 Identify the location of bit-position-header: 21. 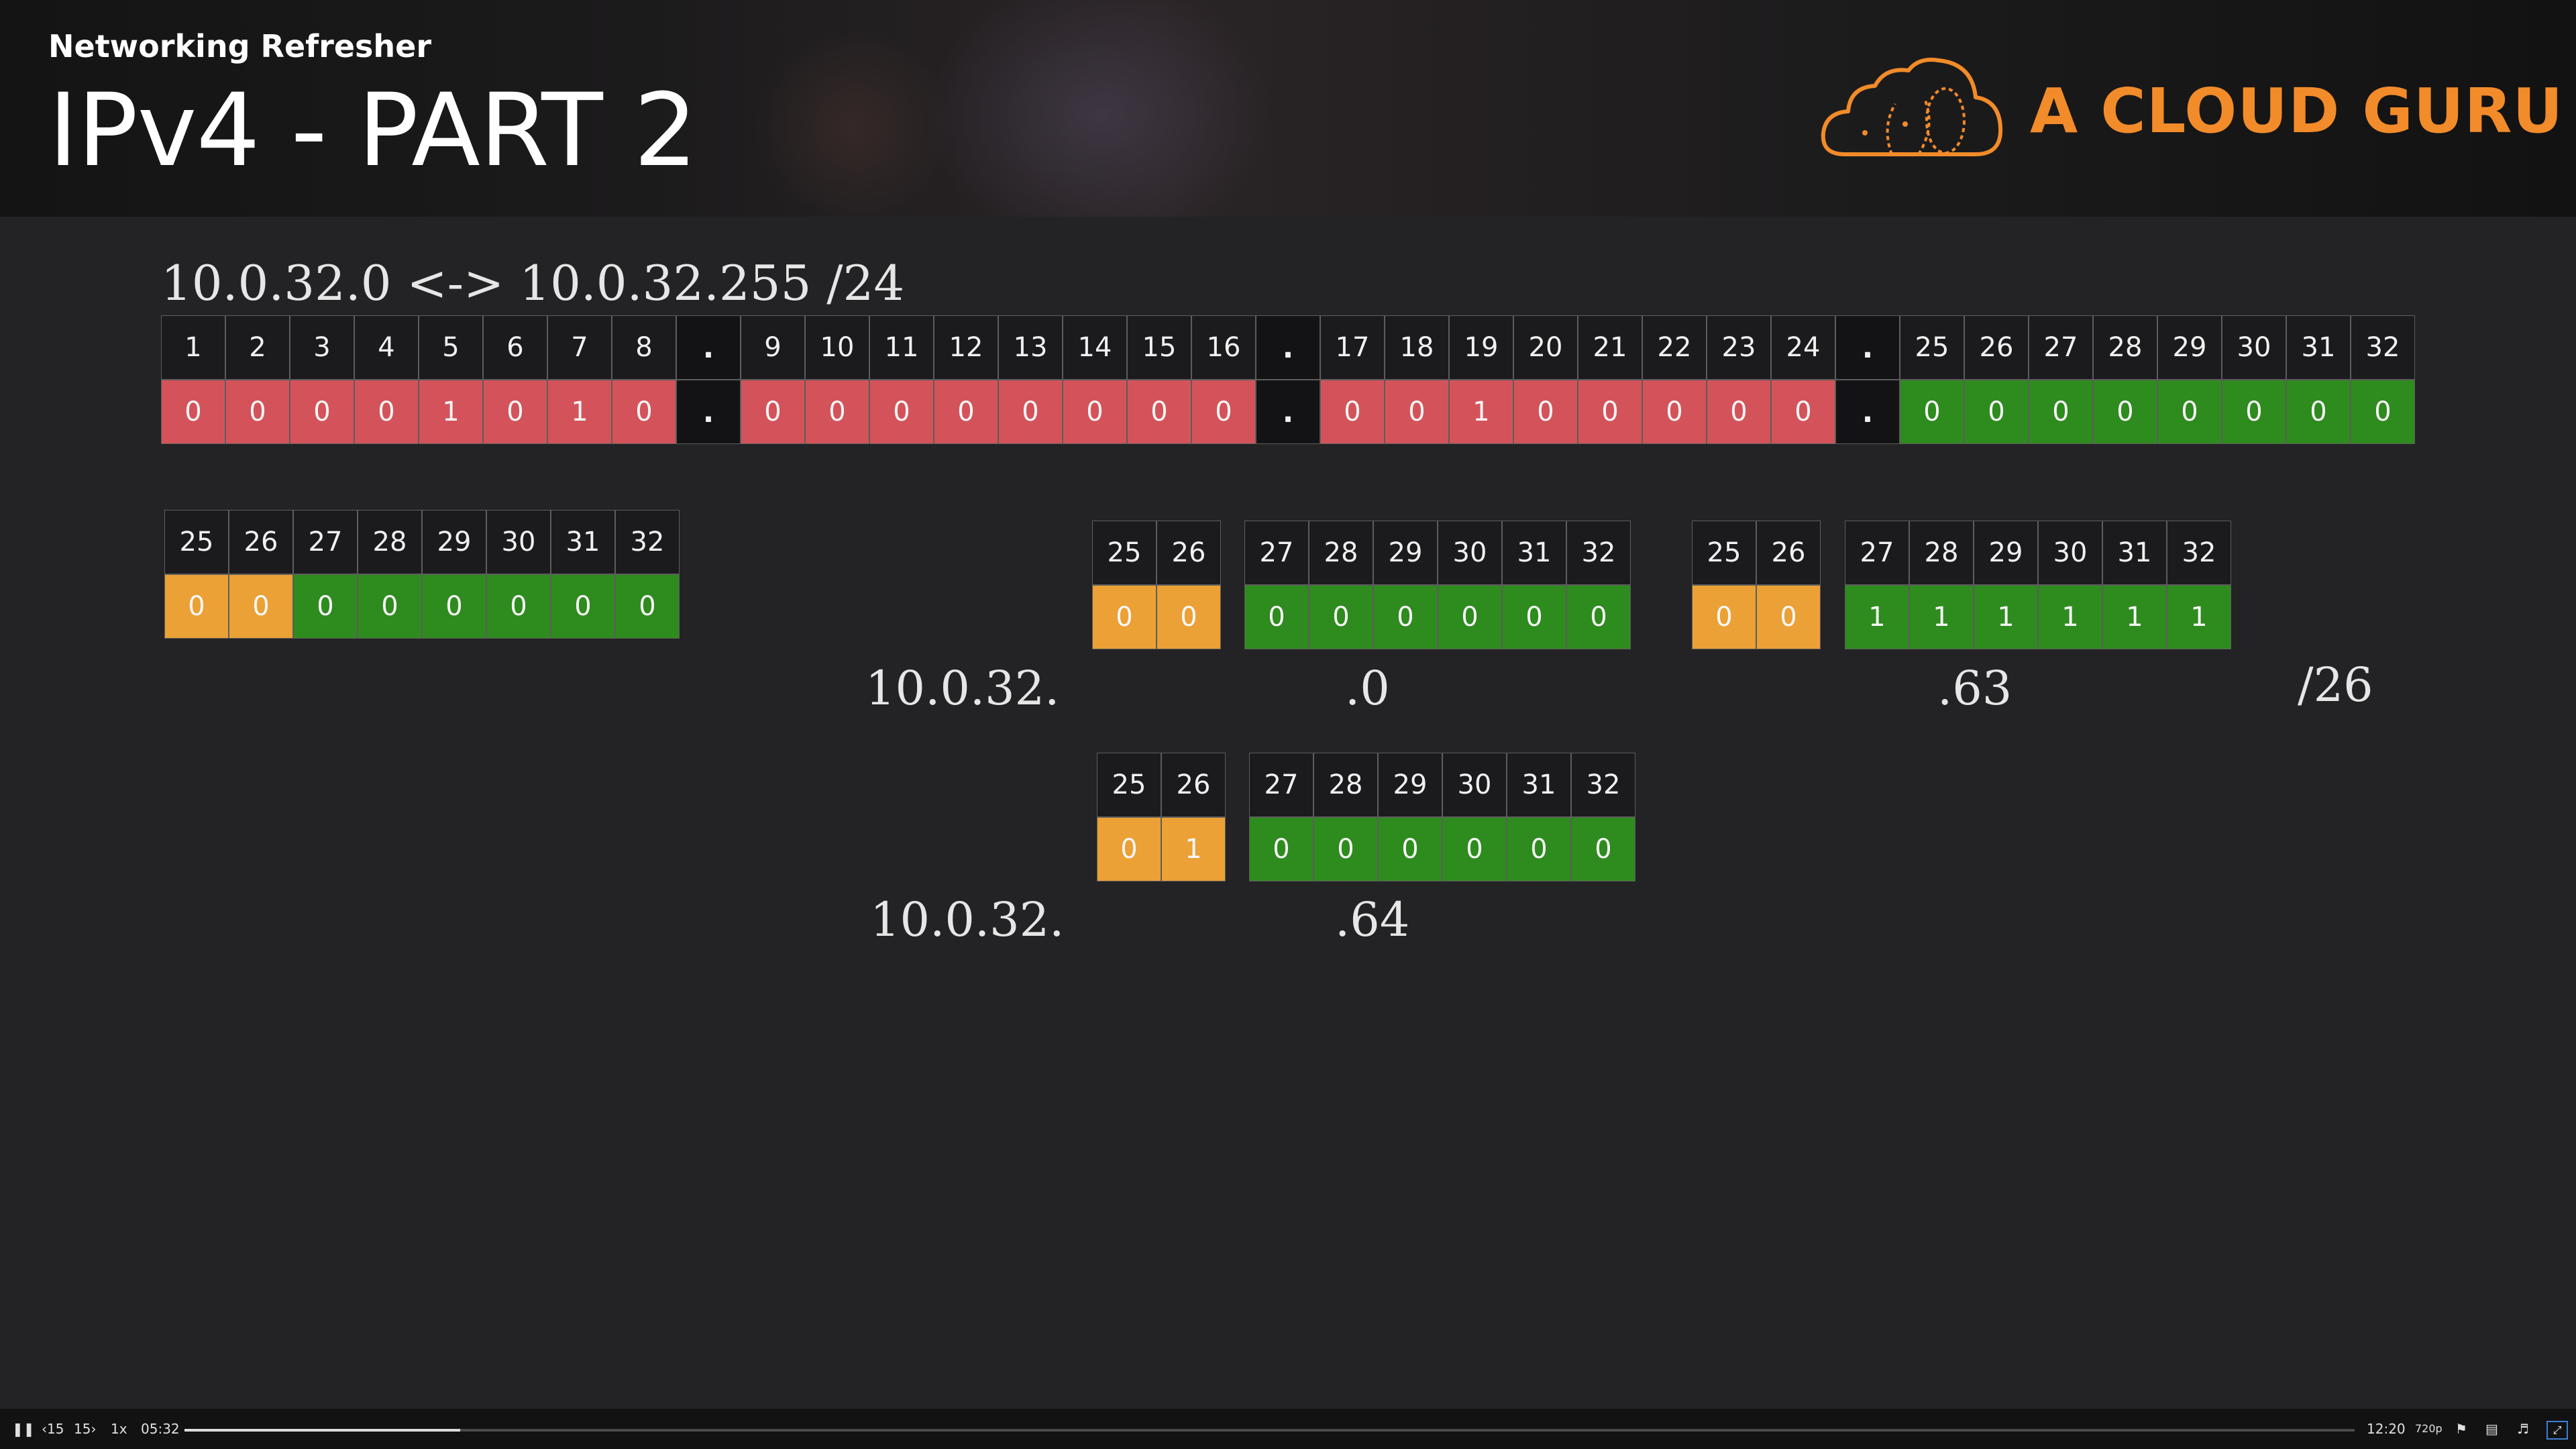
(1610, 347).